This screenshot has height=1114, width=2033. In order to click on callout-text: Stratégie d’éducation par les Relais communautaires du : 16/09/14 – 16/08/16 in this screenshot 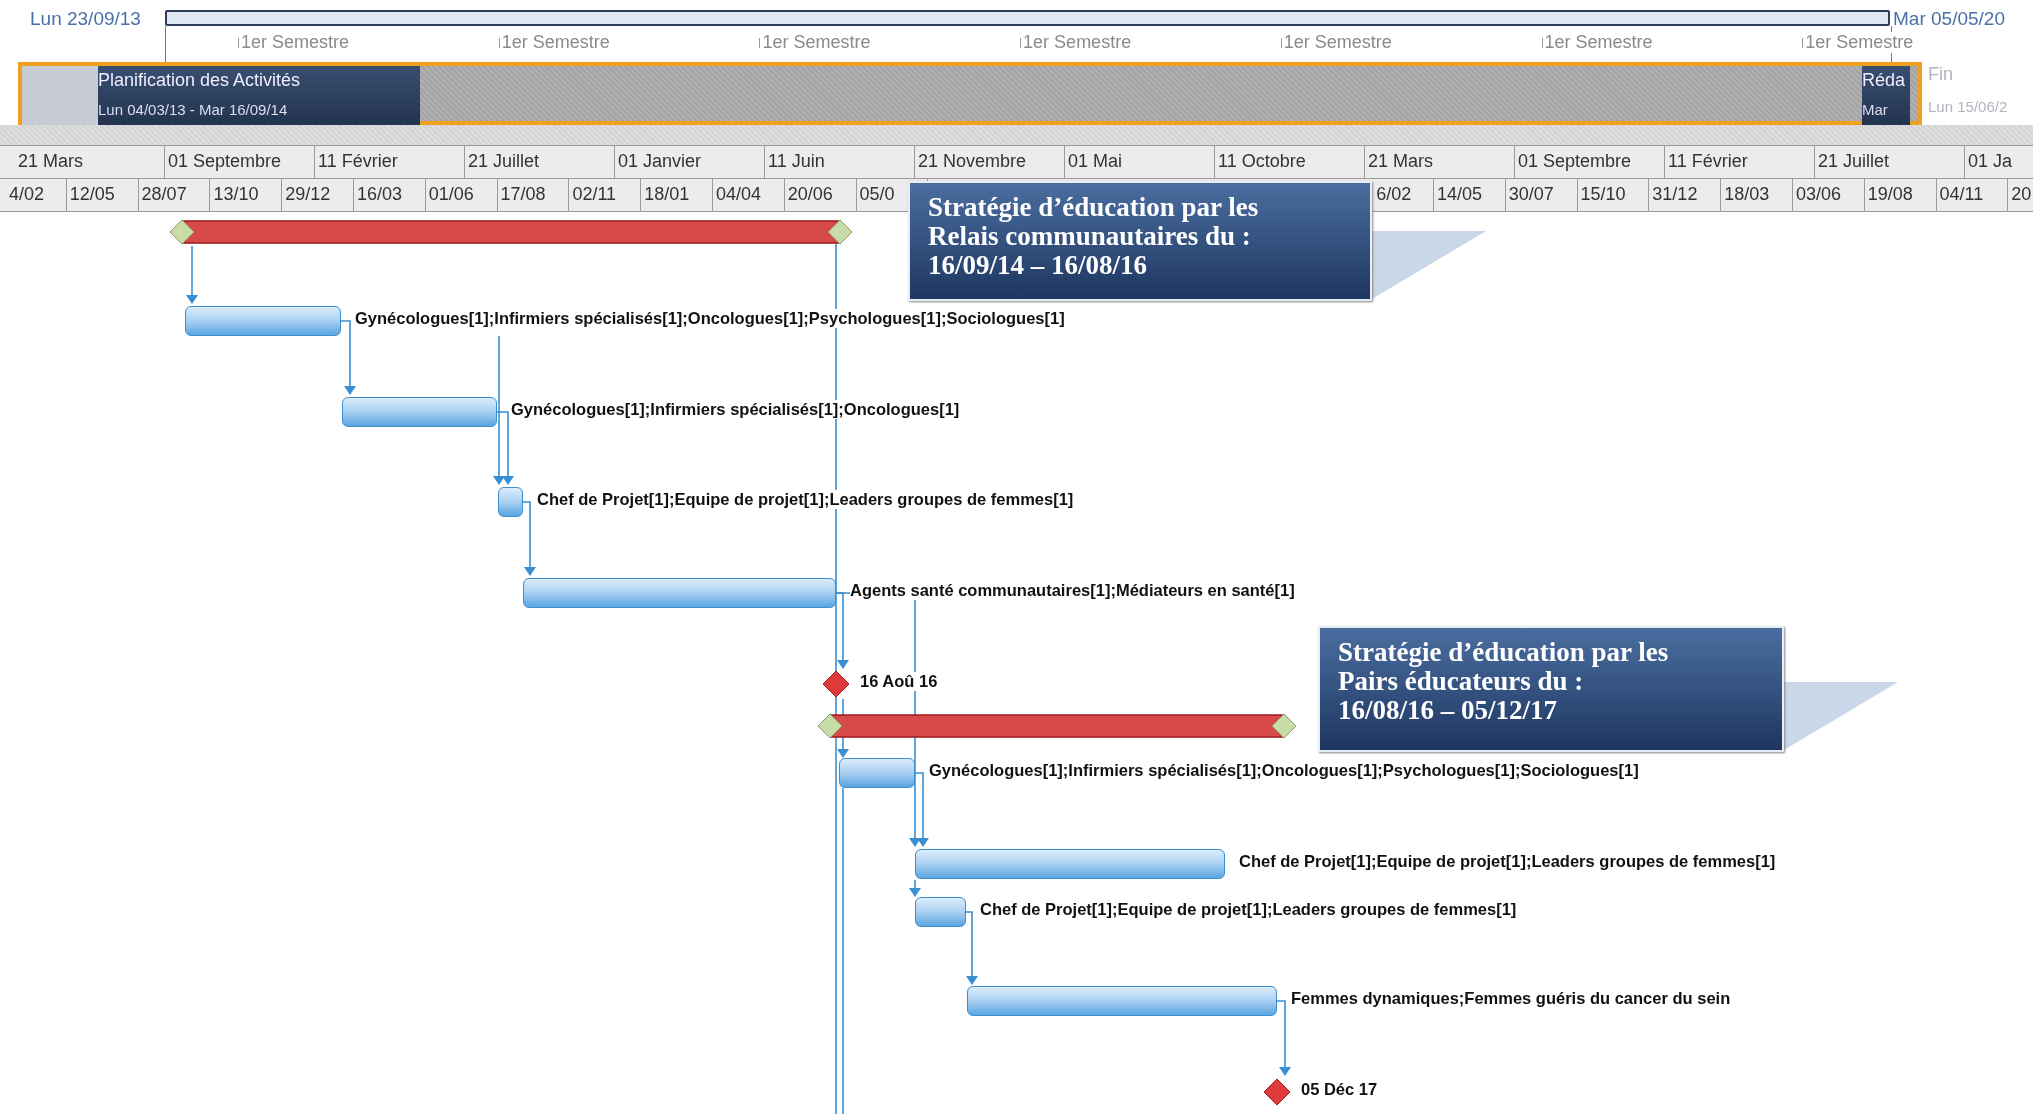, I will do `click(1094, 237)`.